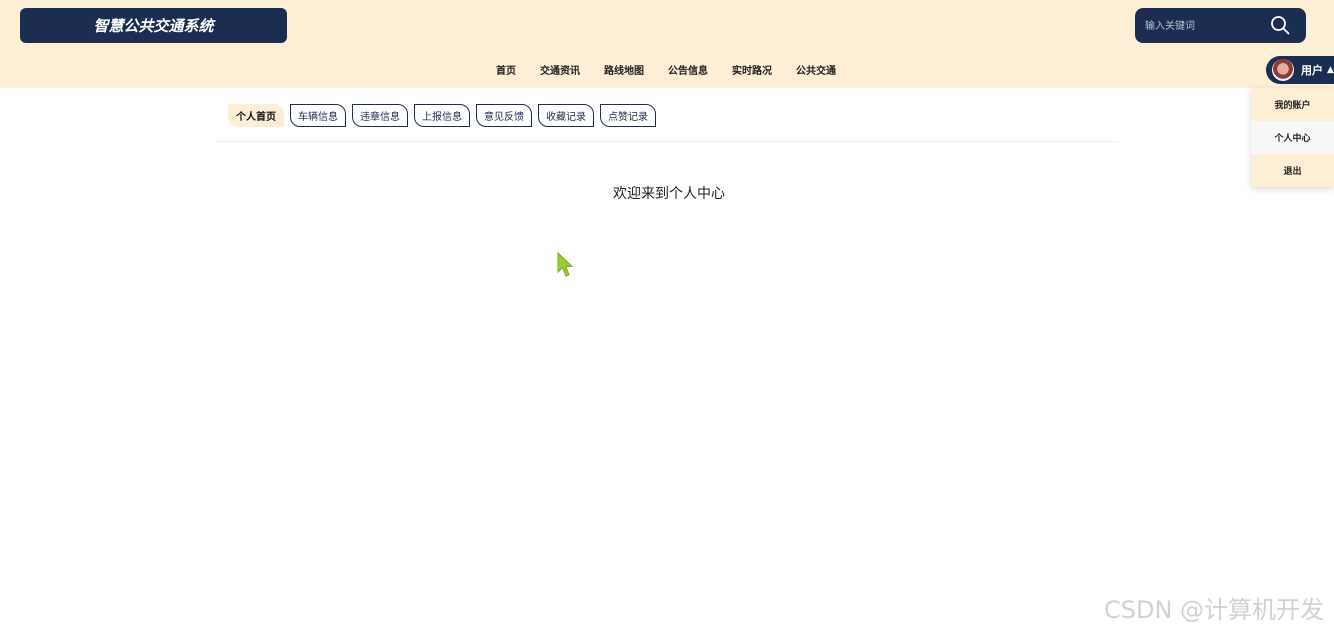 Image resolution: width=1334 pixels, height=628 pixels. I want to click on tab-likes: 点赞记录, so click(628, 115).